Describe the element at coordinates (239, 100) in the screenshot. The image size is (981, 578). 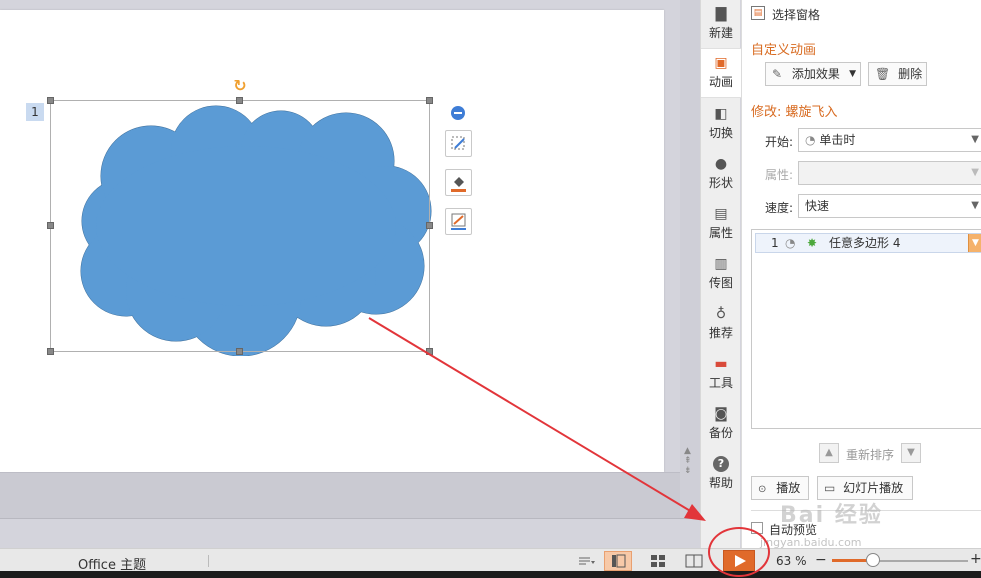
I see `resize-handle-n` at that location.